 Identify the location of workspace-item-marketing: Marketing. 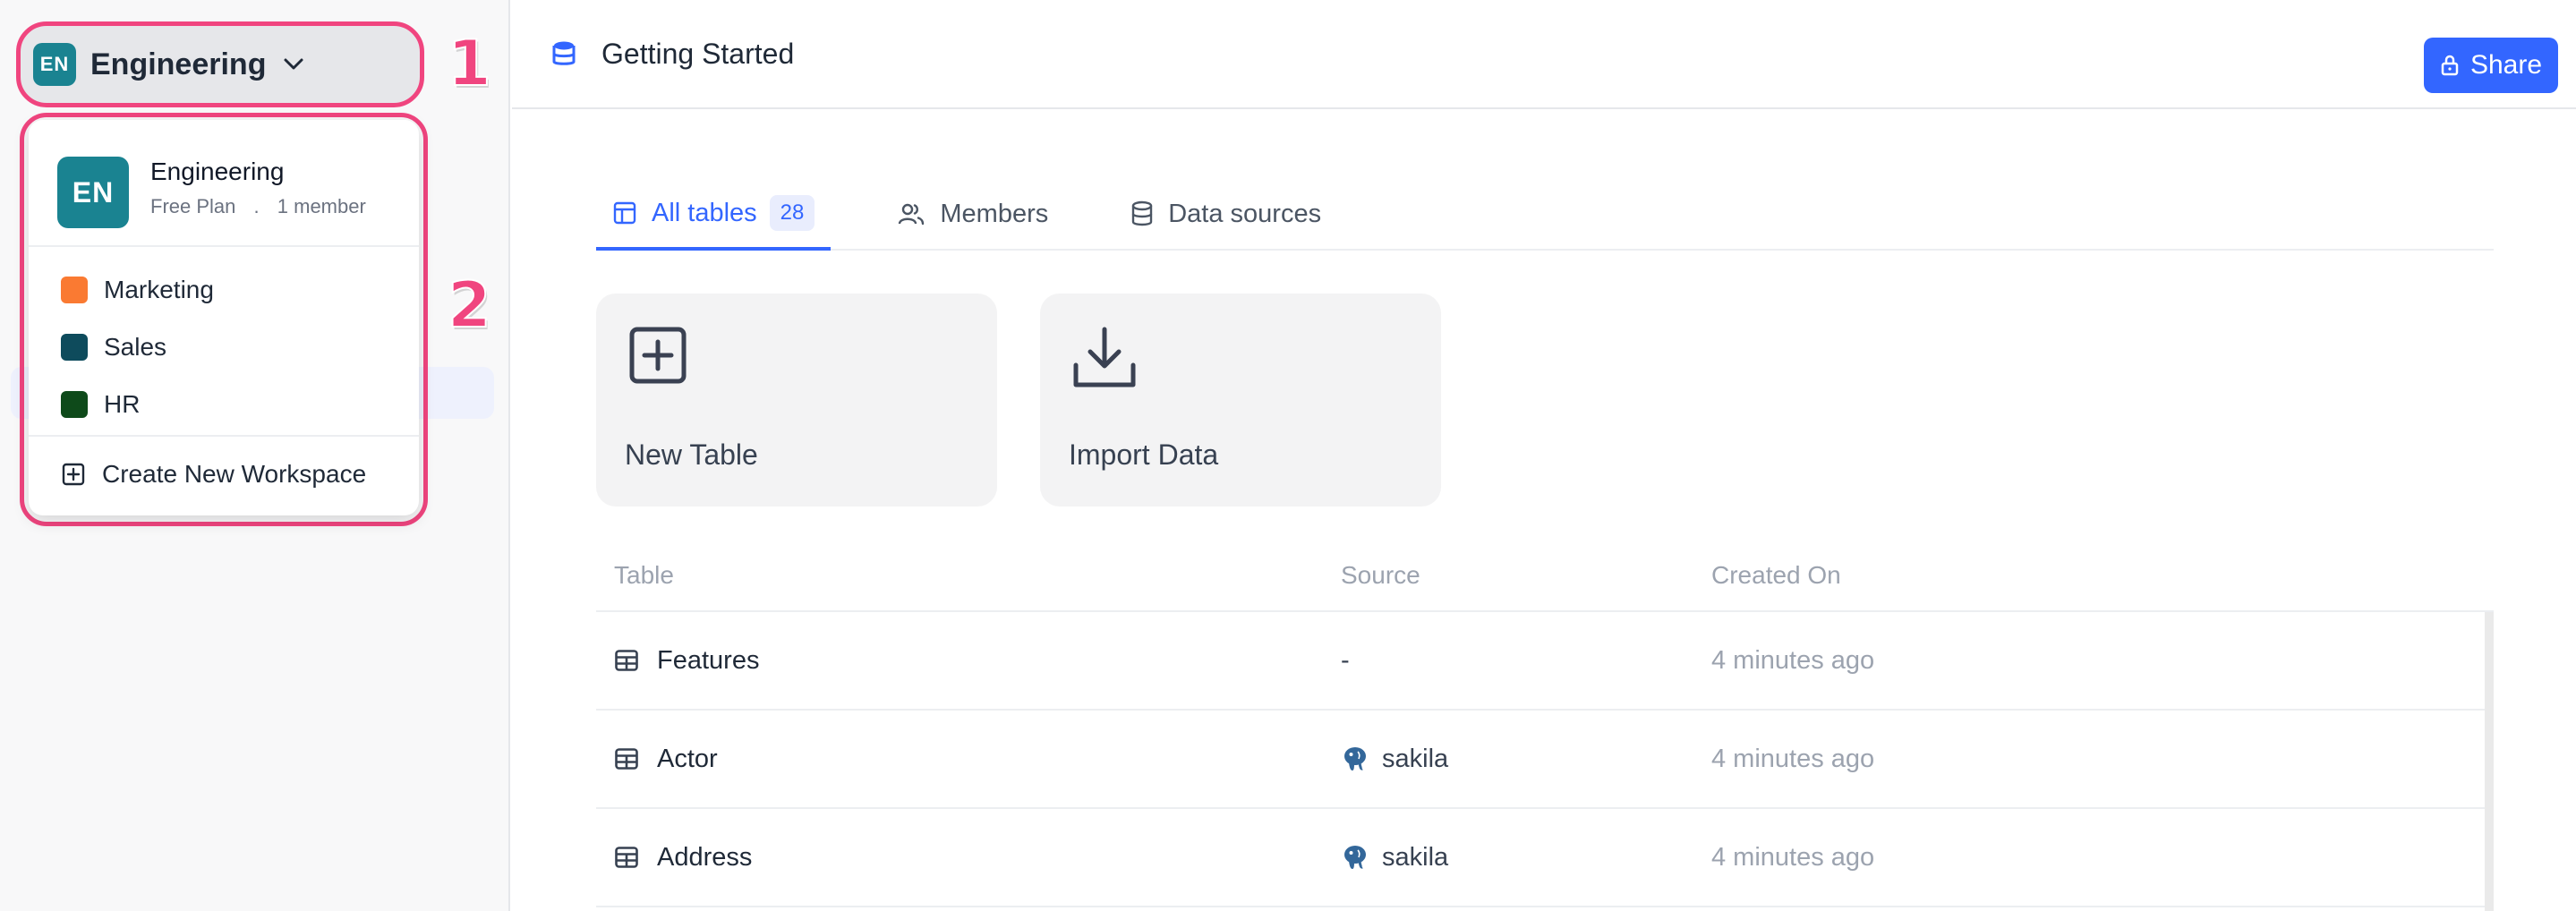
(224, 290).